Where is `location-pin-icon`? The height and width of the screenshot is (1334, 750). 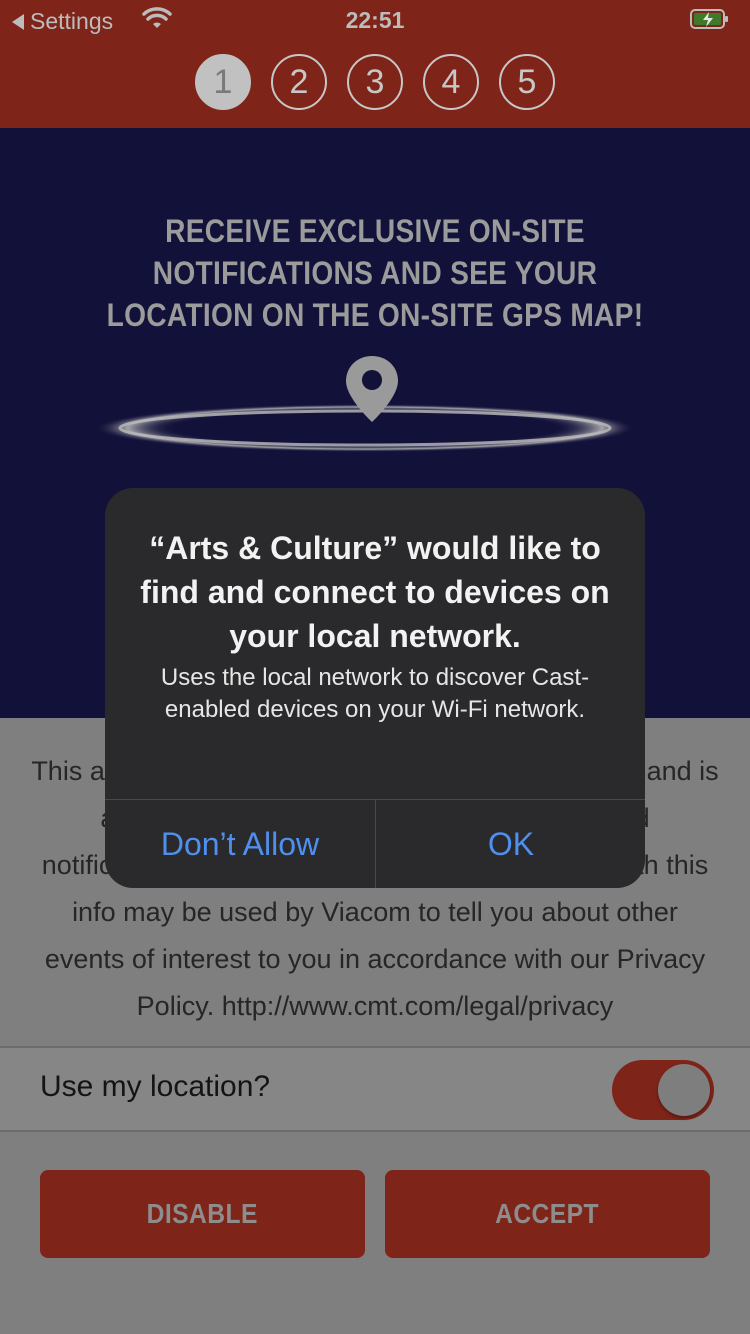
location-pin-icon is located at coordinates (372, 389).